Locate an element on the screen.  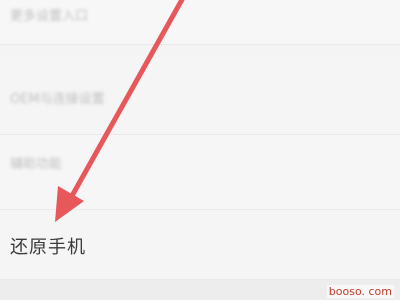
settings-item-label: OEM与连接设置 is located at coordinates (57, 99).